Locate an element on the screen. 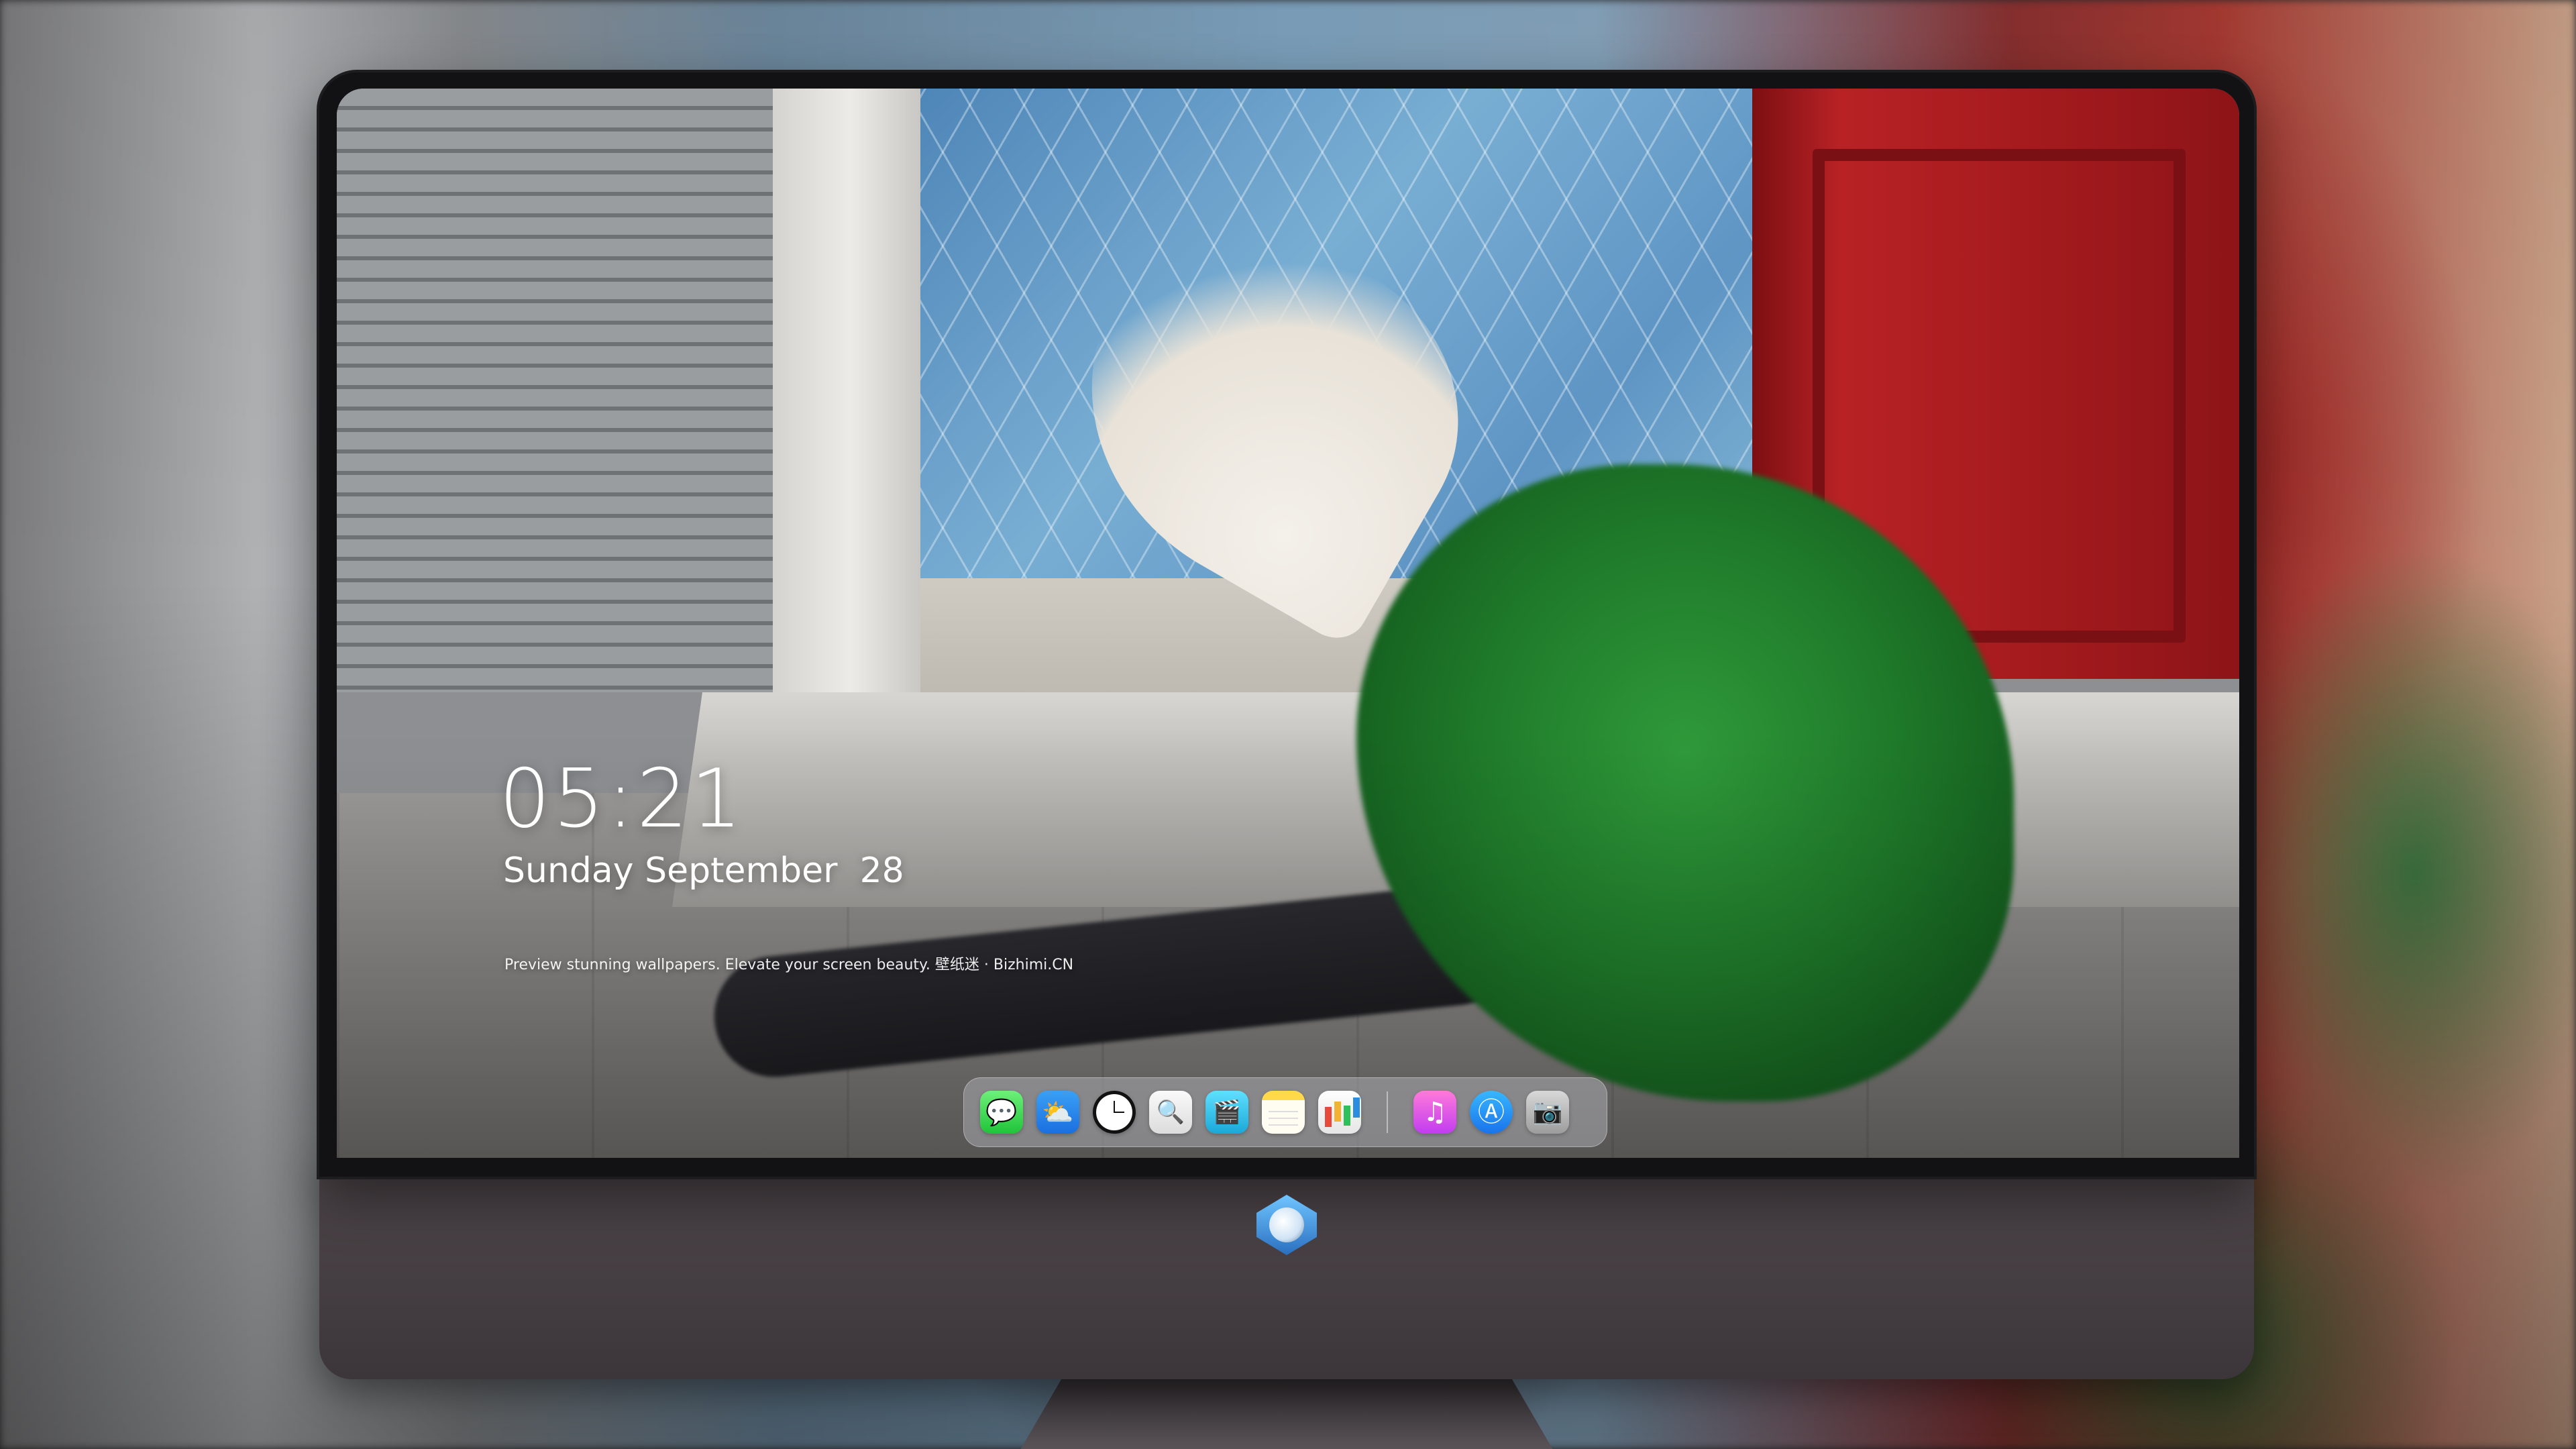  bar-chart-icon is located at coordinates (1339, 1112).